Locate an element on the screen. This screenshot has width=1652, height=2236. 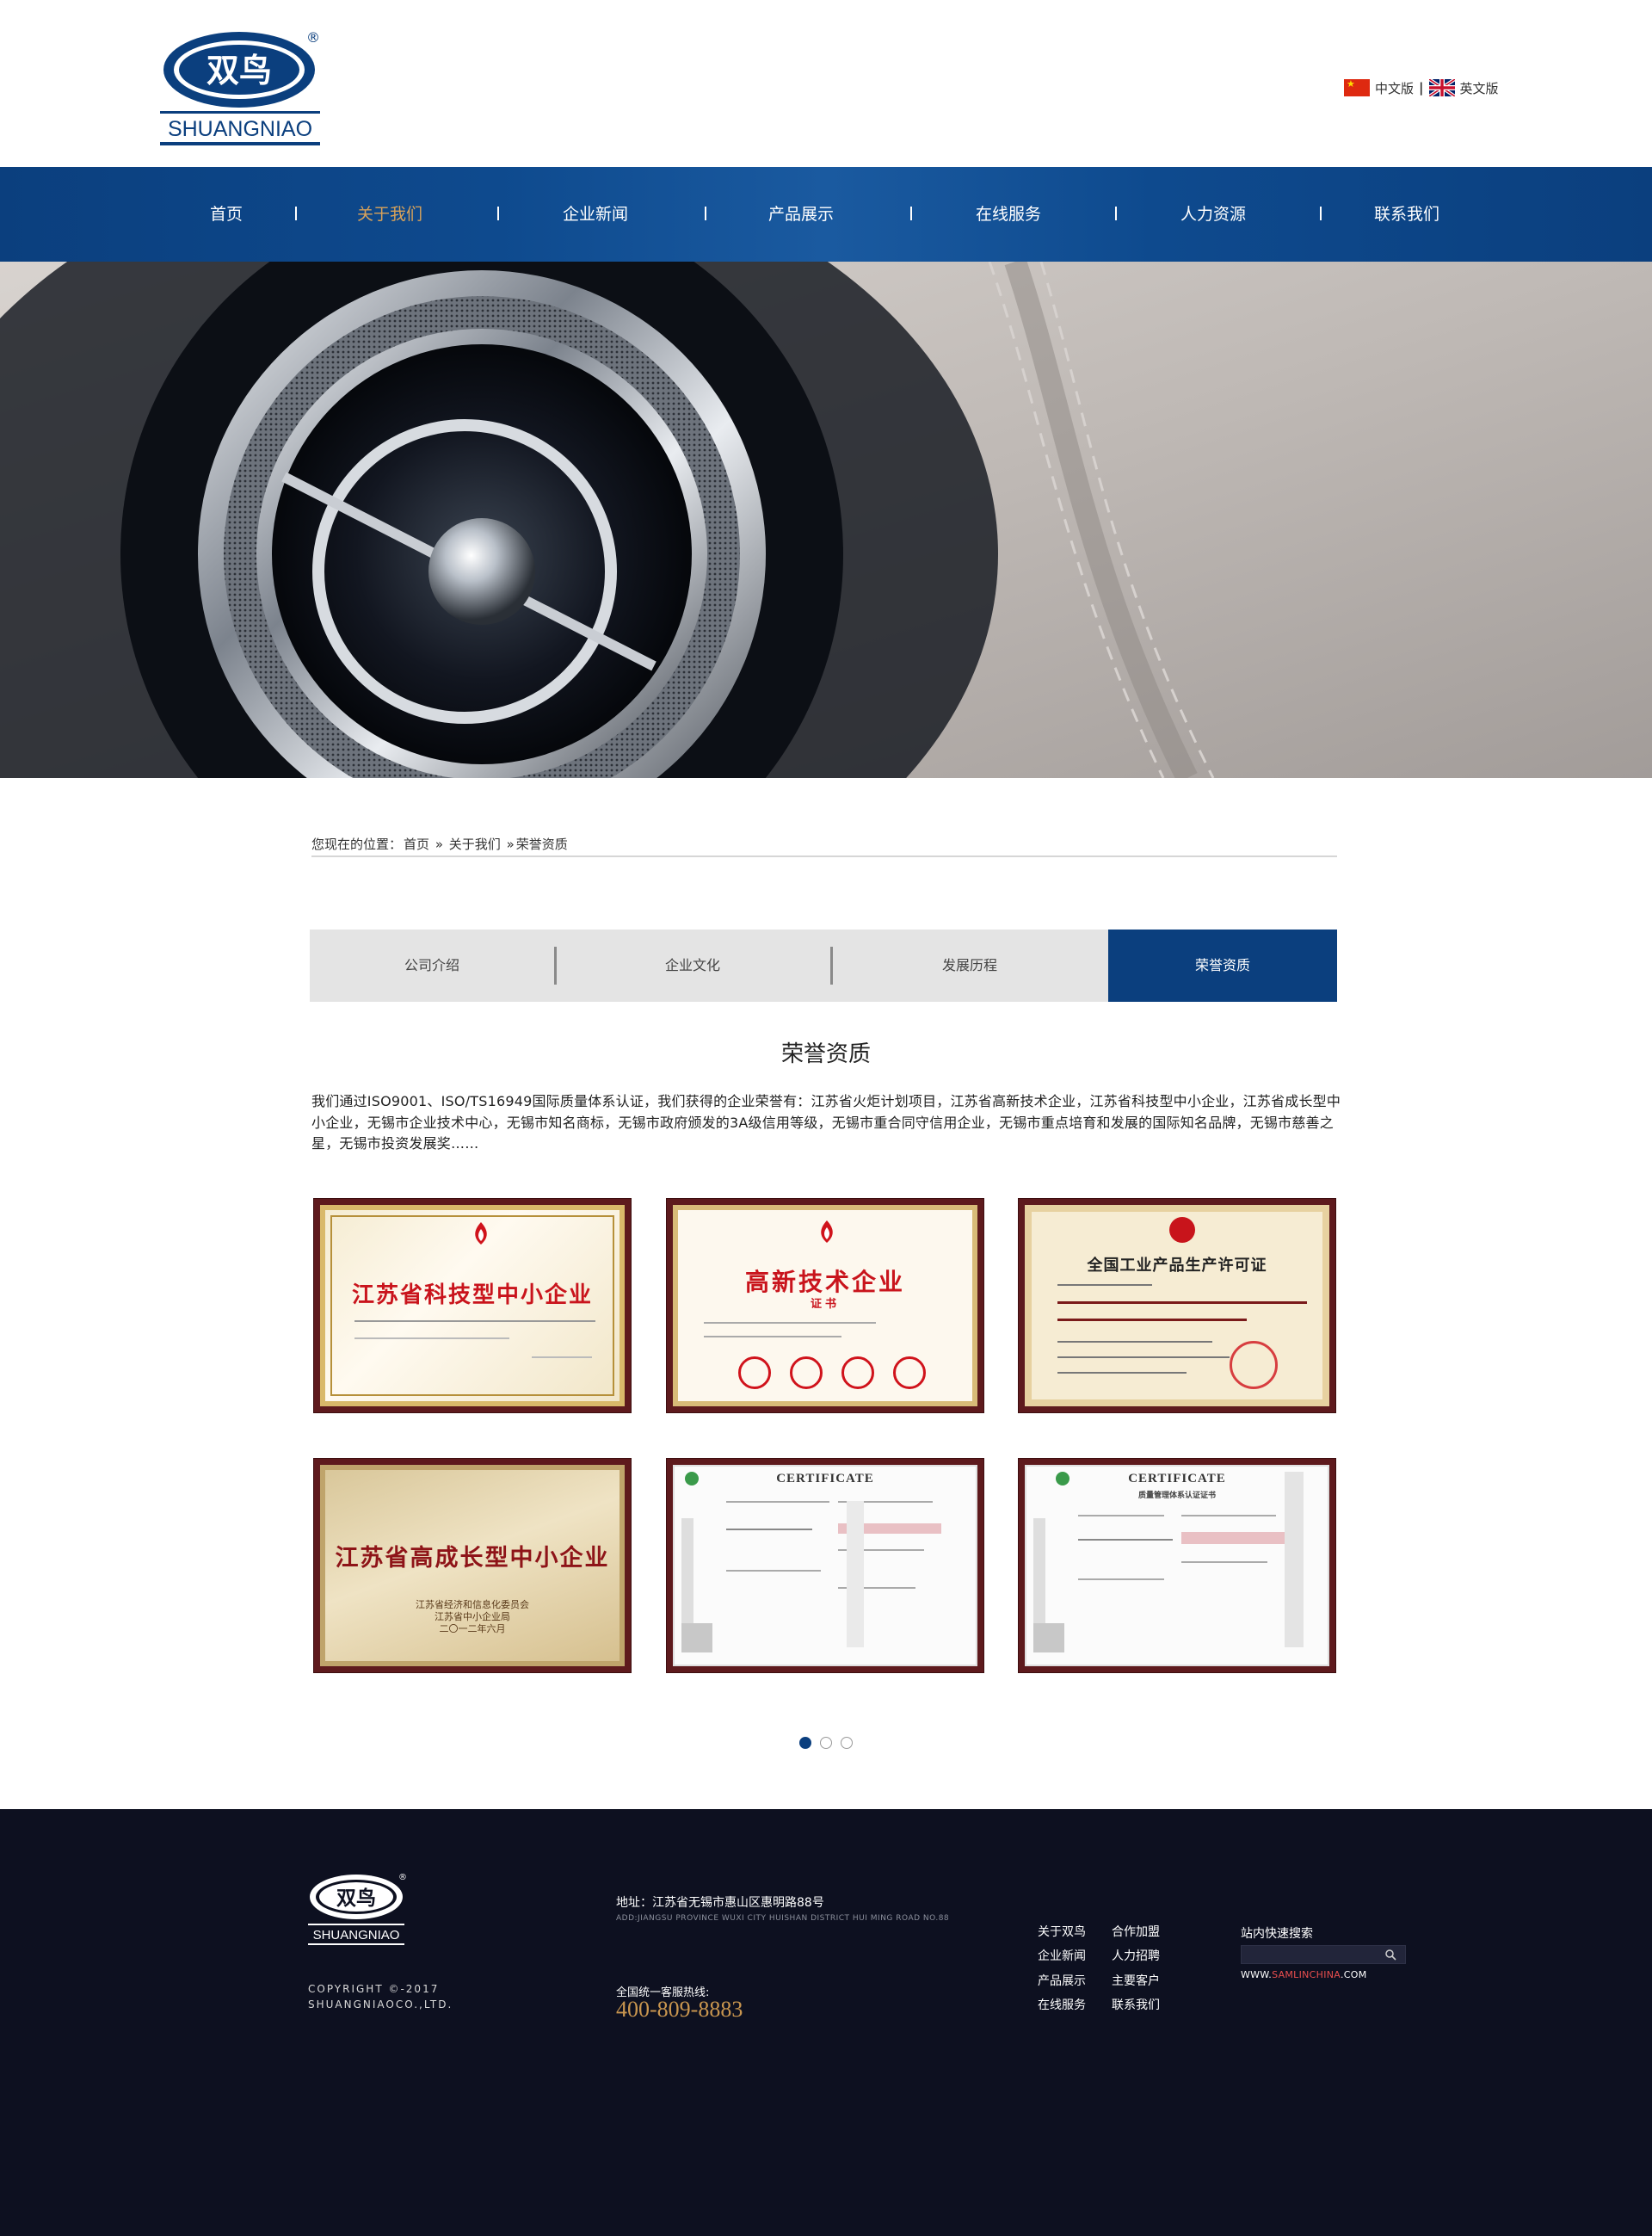
certificate-subtitle: 质量管理体系认证证书 is located at coordinates (1176, 1496).